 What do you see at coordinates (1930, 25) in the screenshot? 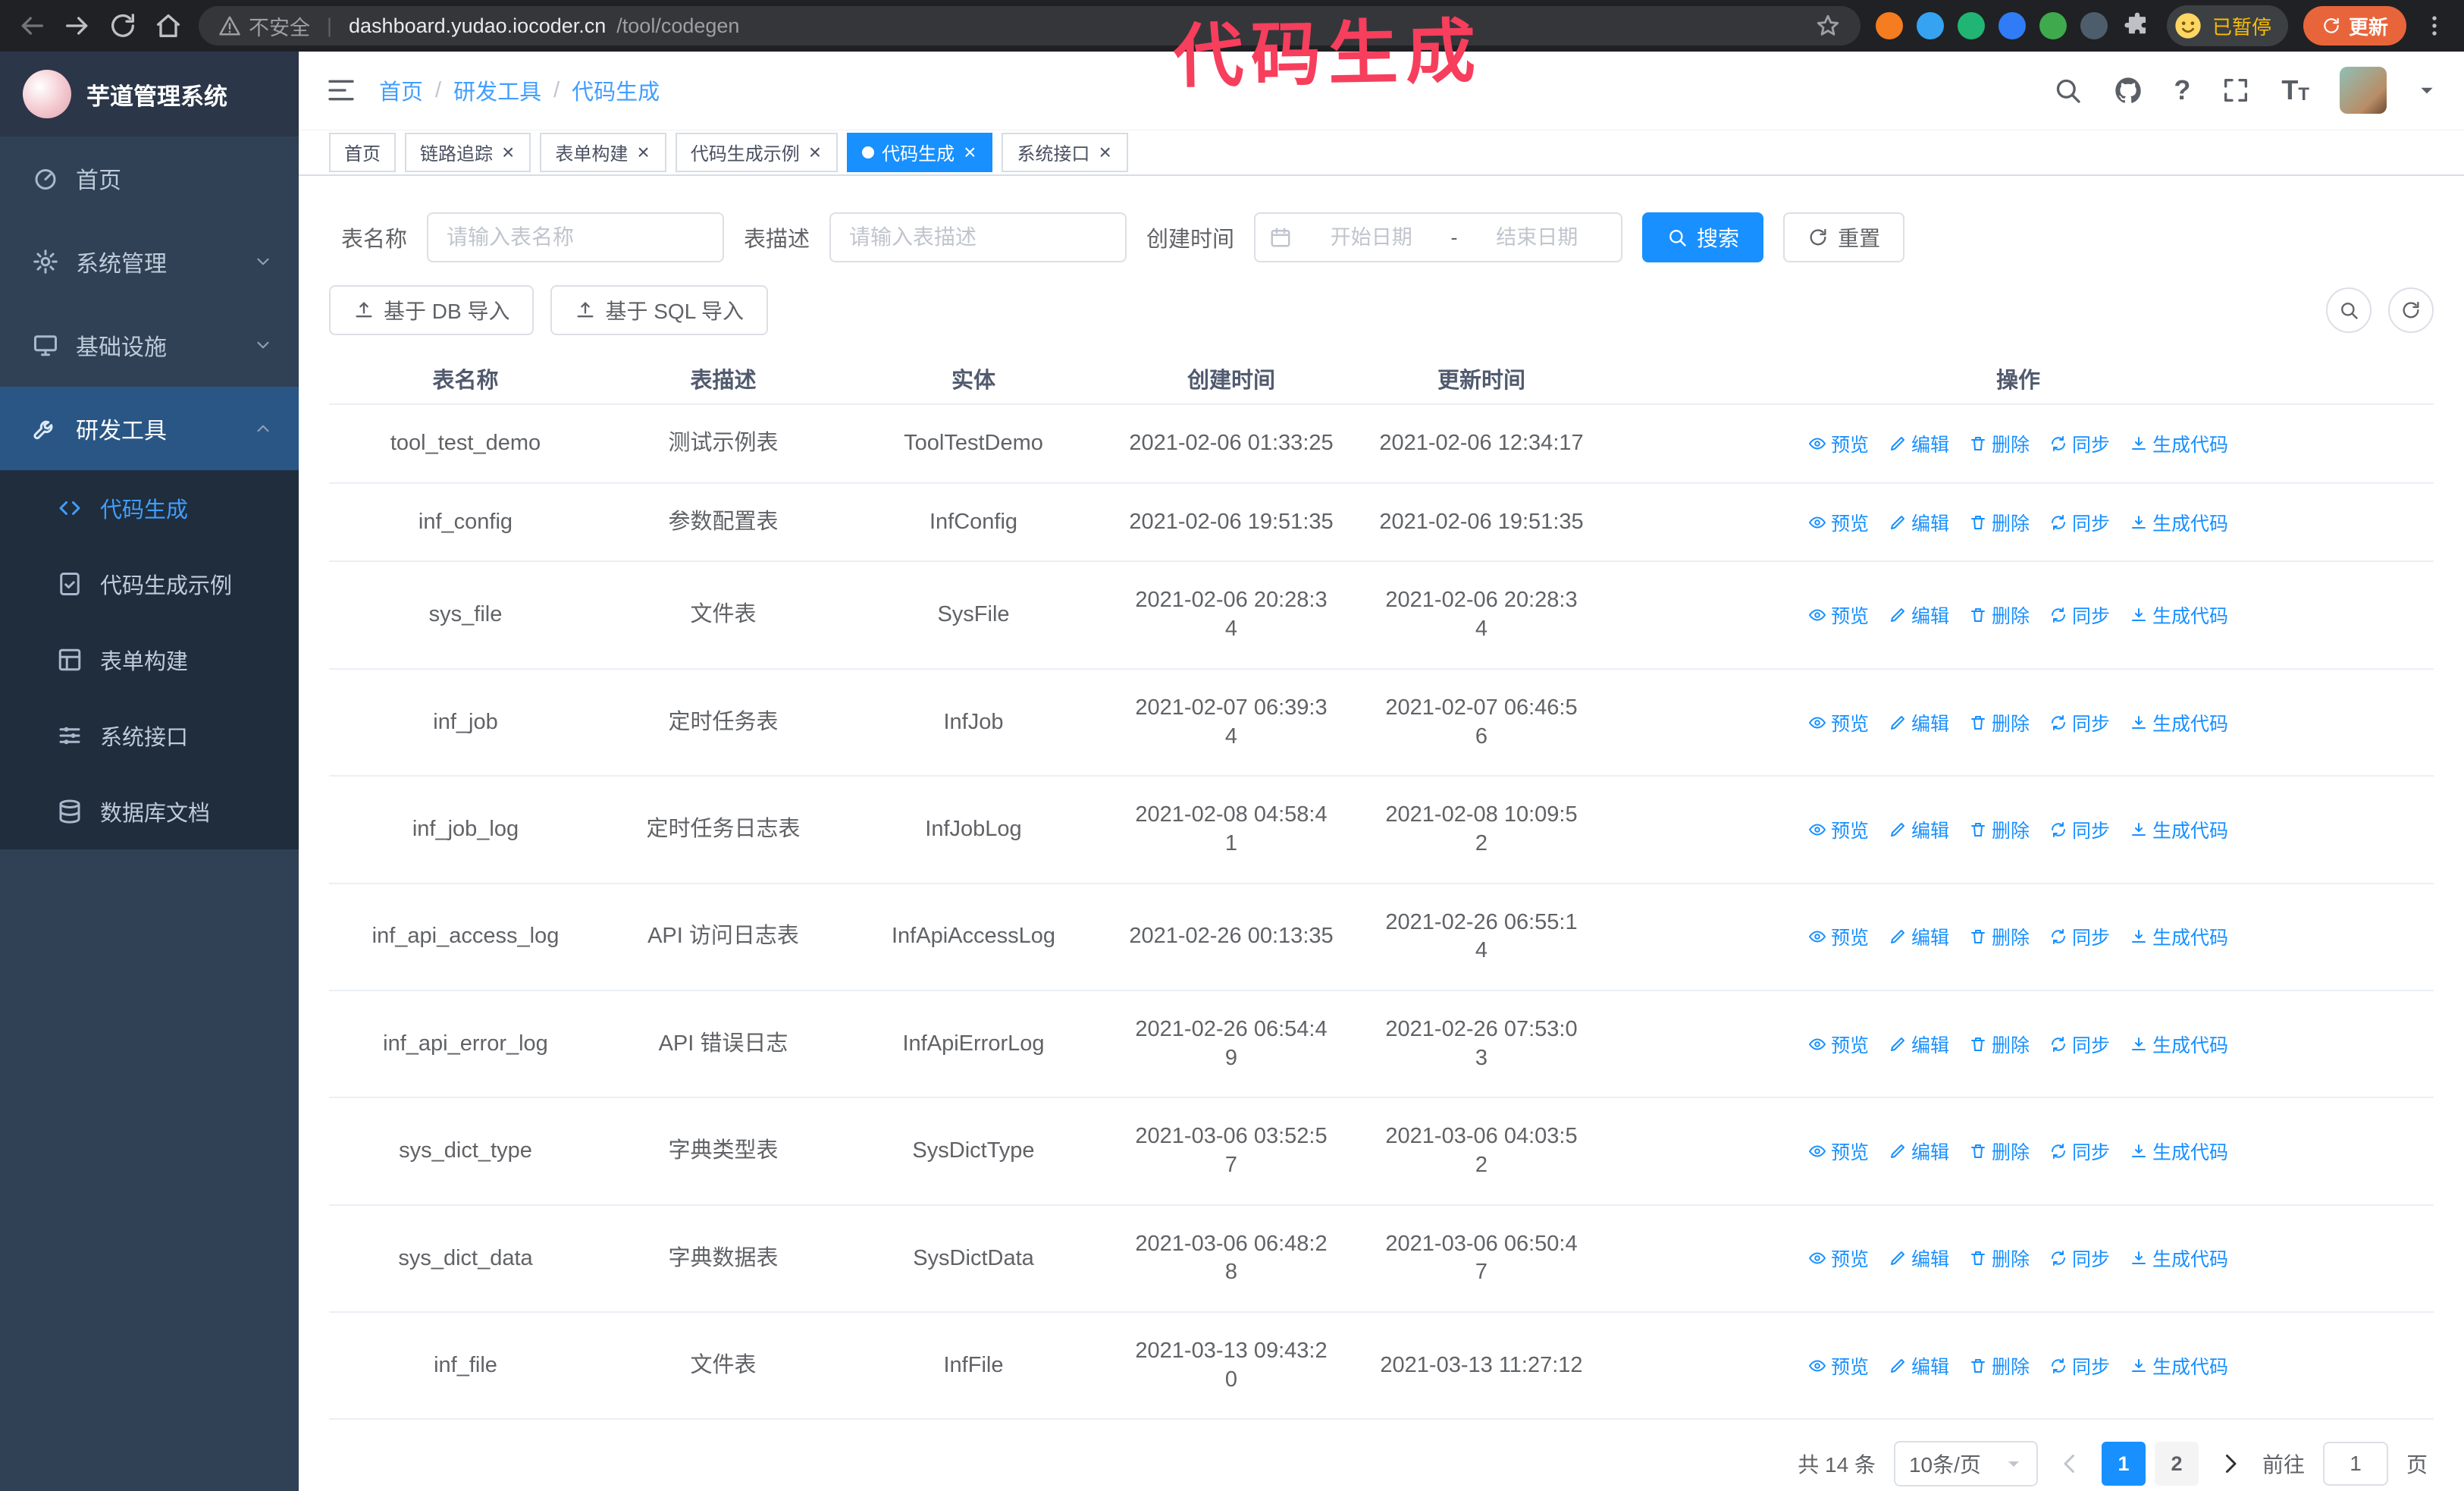
I see `extension-icon-blue-drop` at bounding box center [1930, 25].